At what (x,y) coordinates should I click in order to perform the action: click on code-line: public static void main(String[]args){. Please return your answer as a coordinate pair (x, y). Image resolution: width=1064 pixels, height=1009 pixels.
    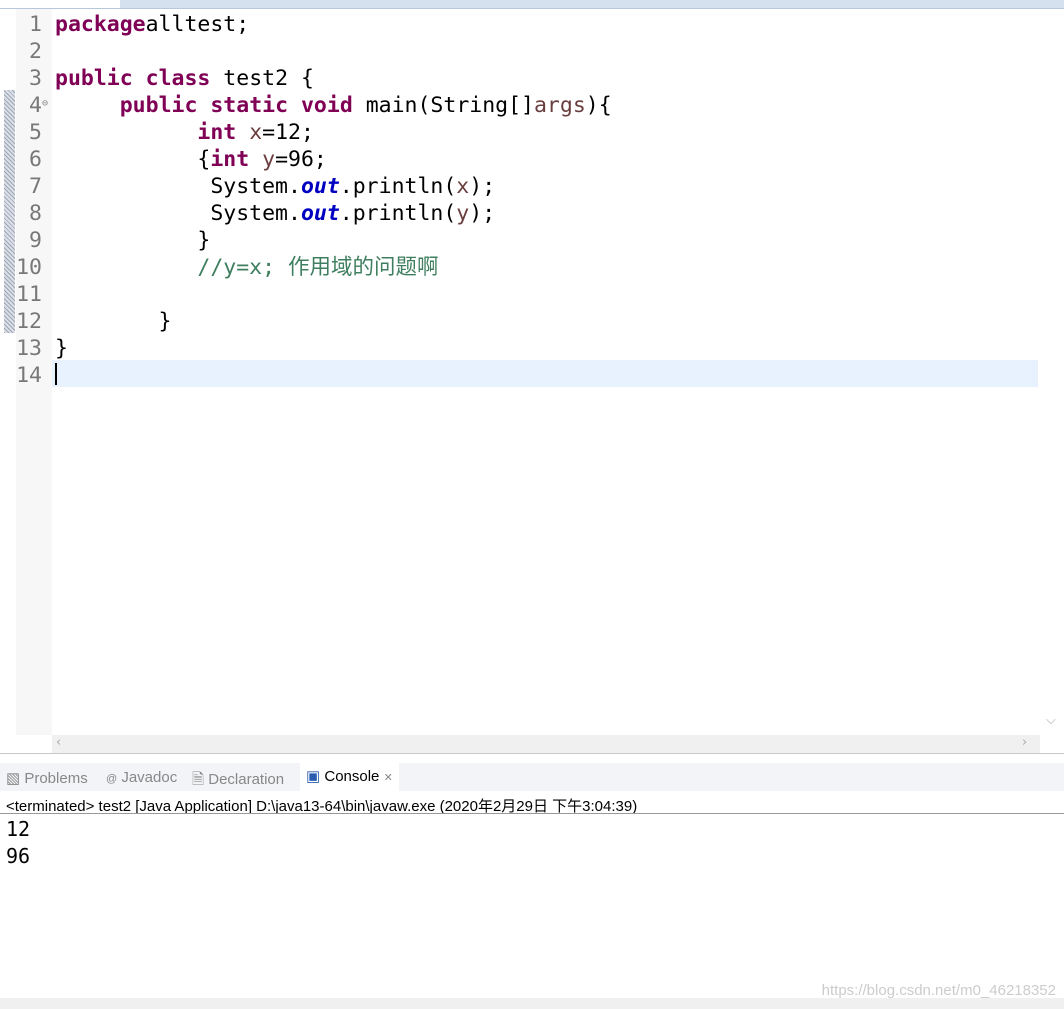
    Looking at the image, I should click on (333, 105).